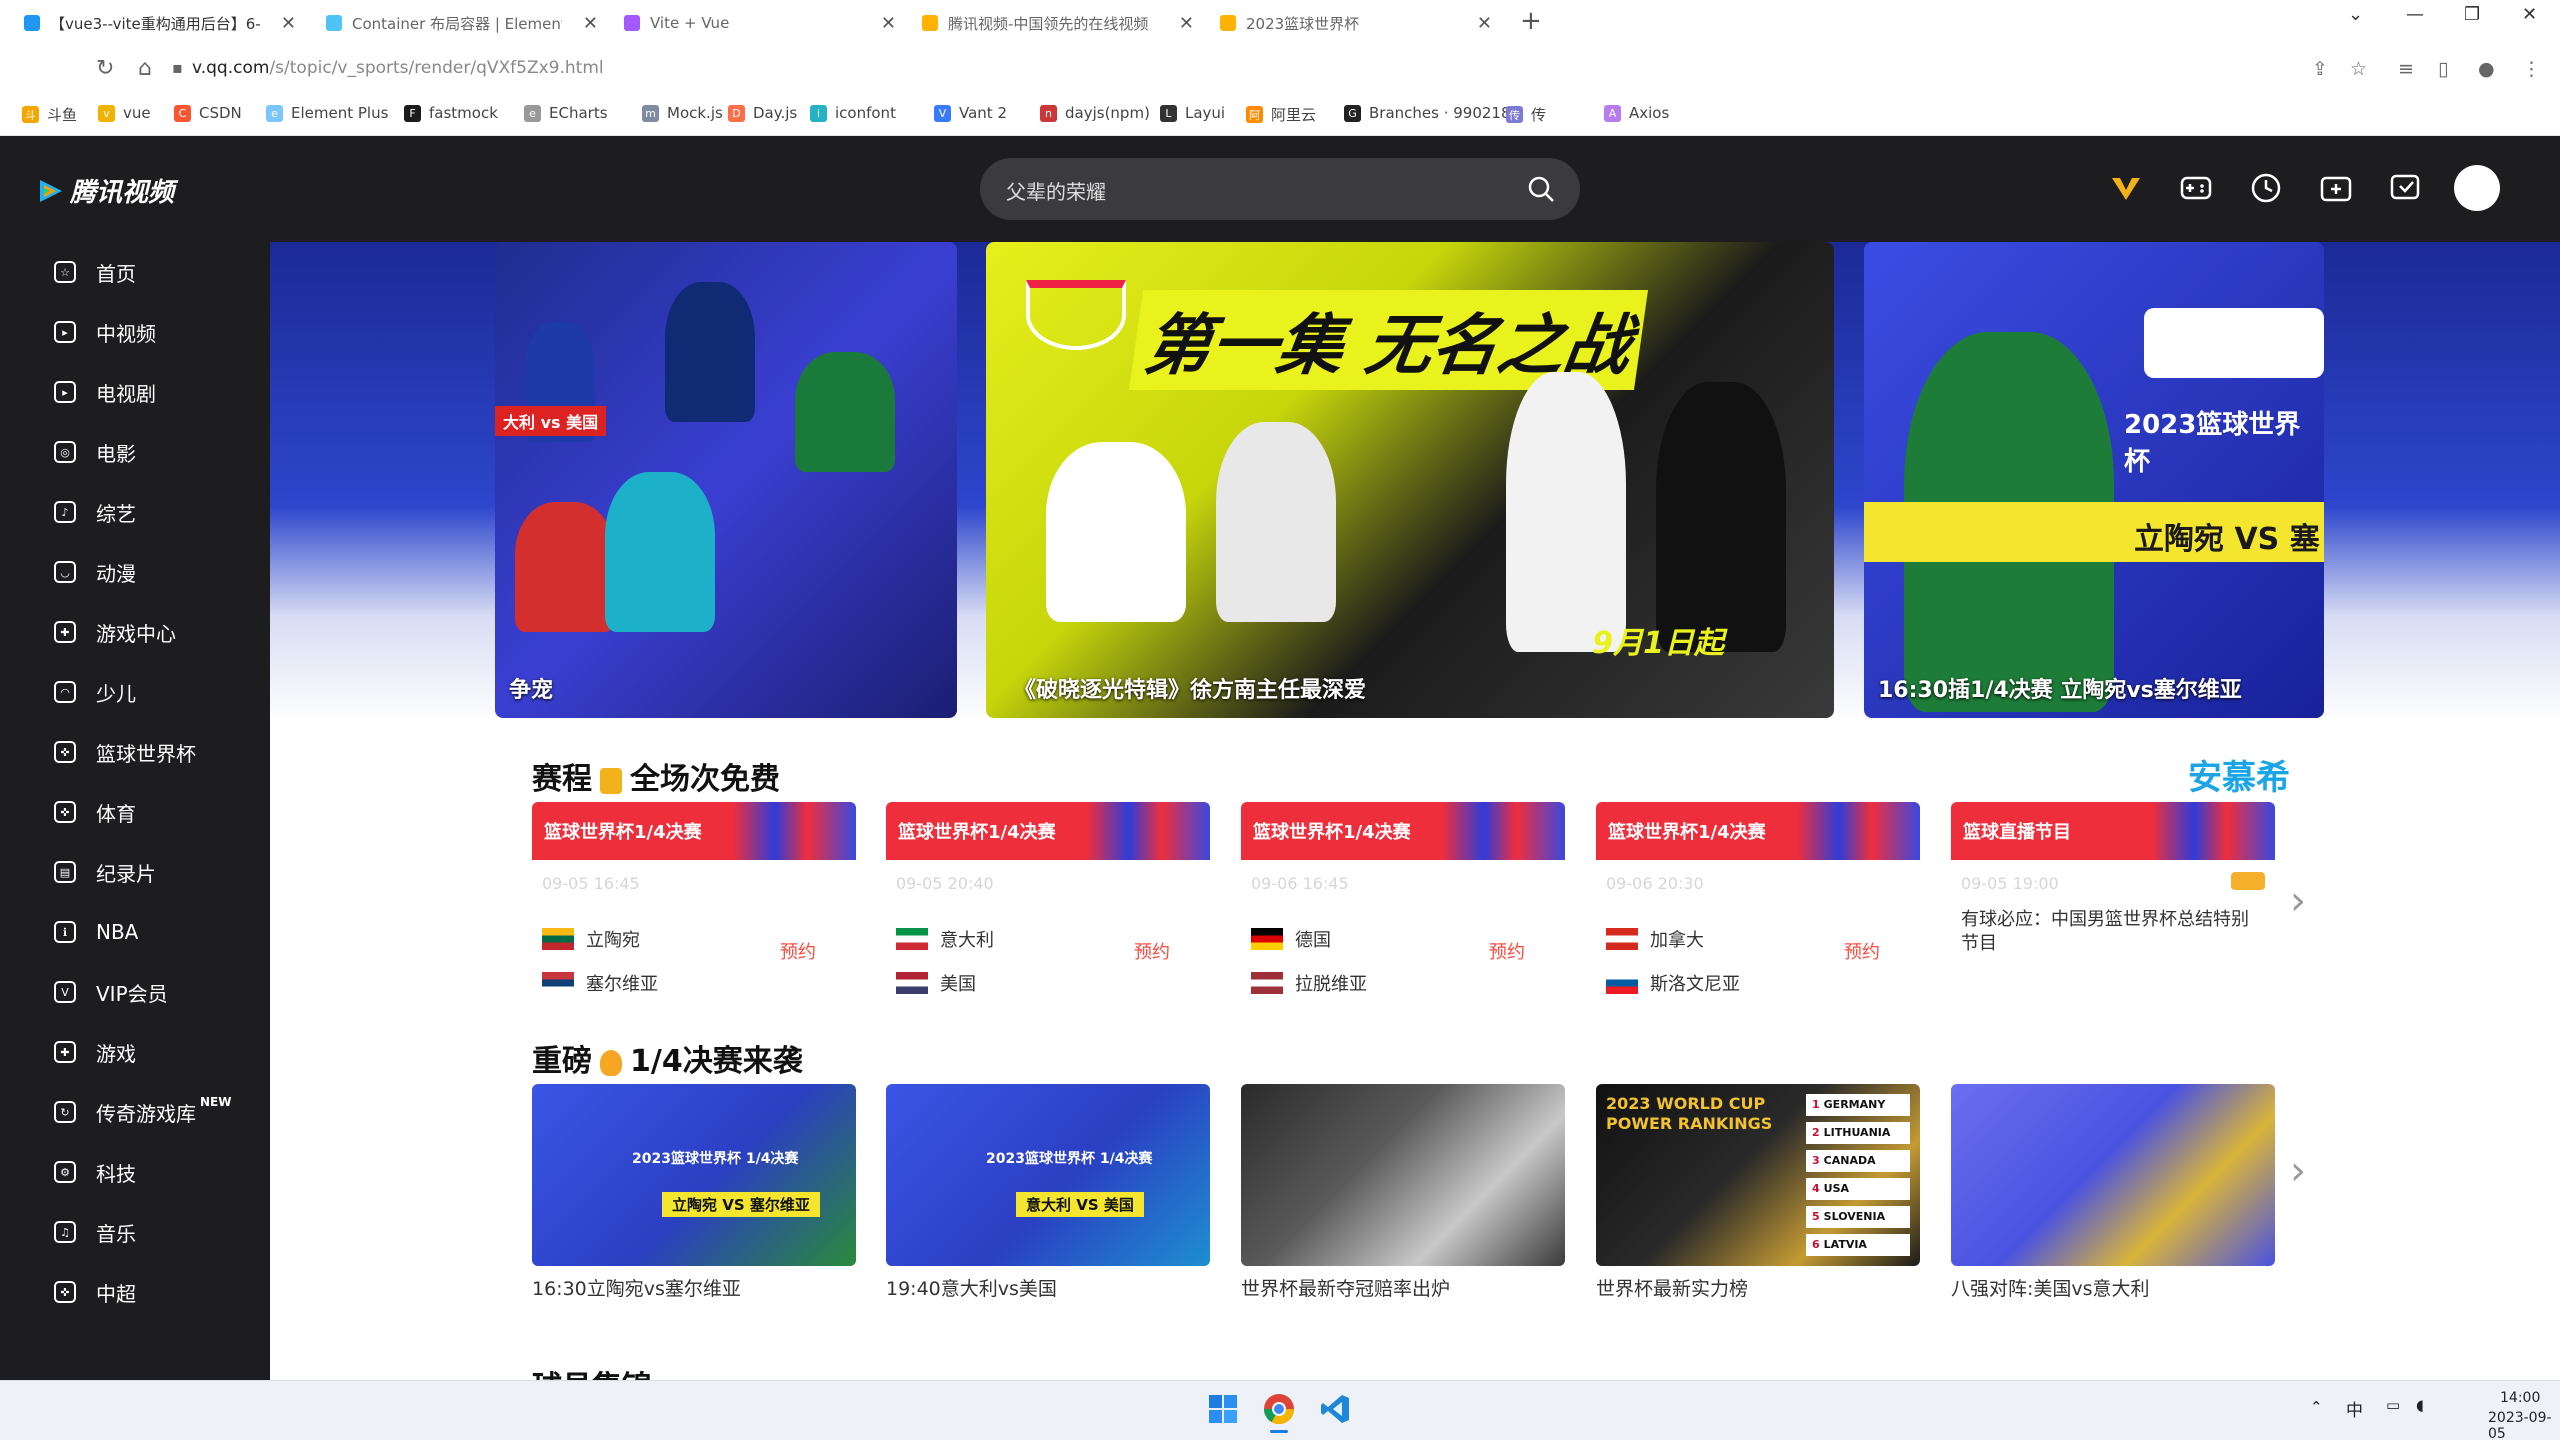  Describe the element at coordinates (1531, 21) in the screenshot. I see `new-tab-button: +` at that location.